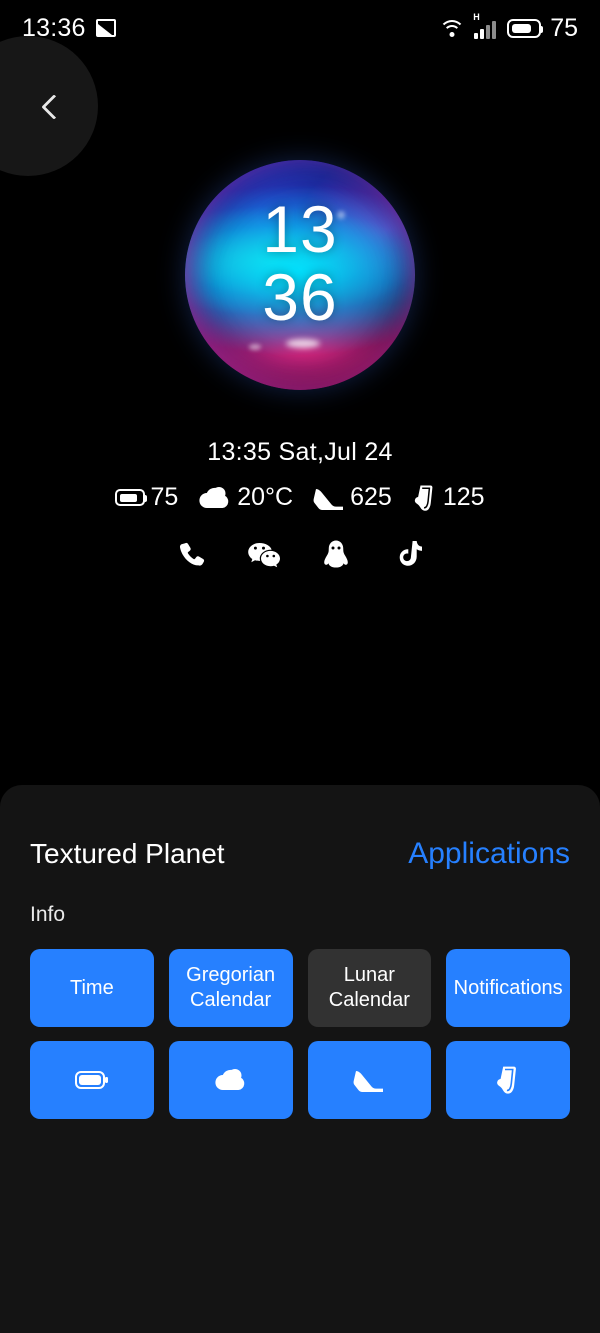 The height and width of the screenshot is (1333, 600). Describe the element at coordinates (48, 914) in the screenshot. I see `info-section-label: Info` at that location.